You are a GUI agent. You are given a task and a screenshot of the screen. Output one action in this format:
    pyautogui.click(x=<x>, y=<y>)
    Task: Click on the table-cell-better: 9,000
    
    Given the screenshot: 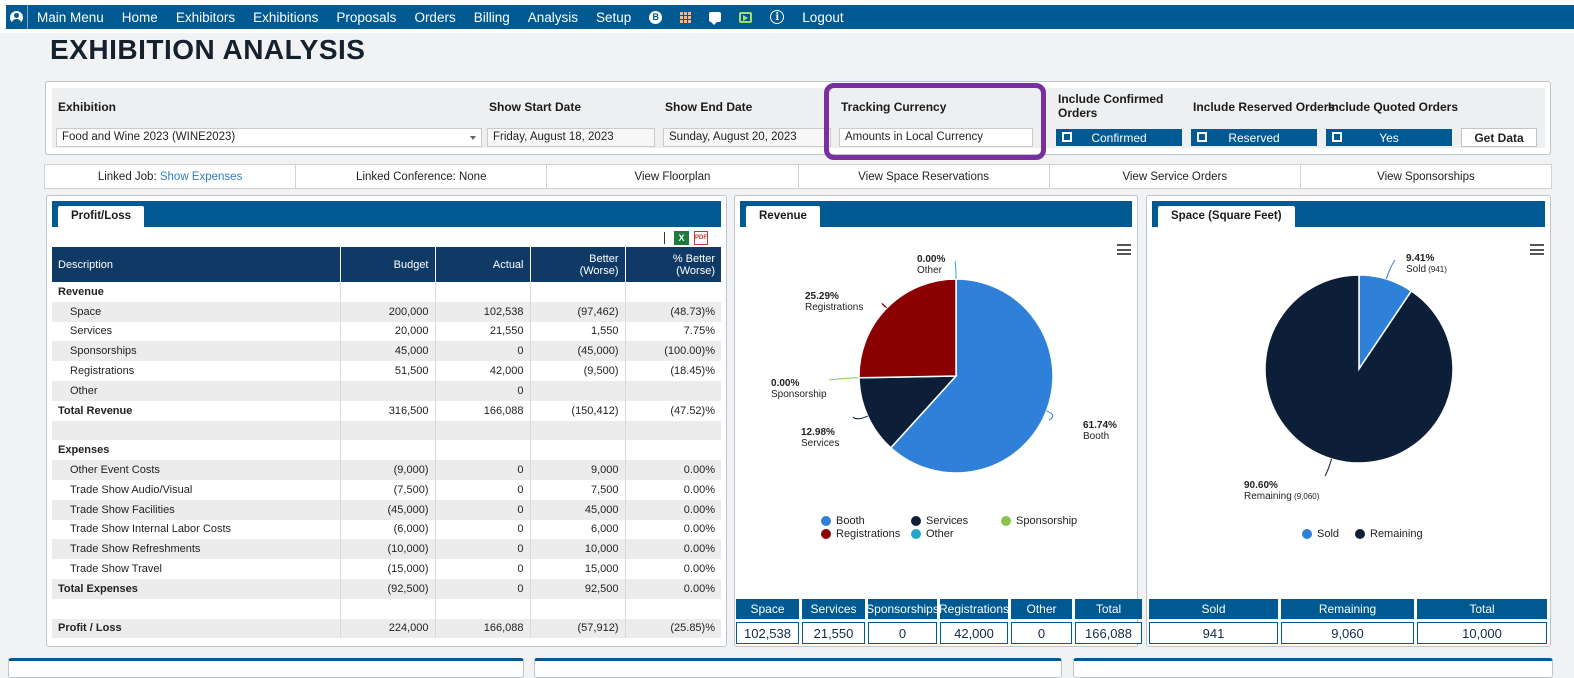 What is the action you would take?
    pyautogui.click(x=578, y=470)
    